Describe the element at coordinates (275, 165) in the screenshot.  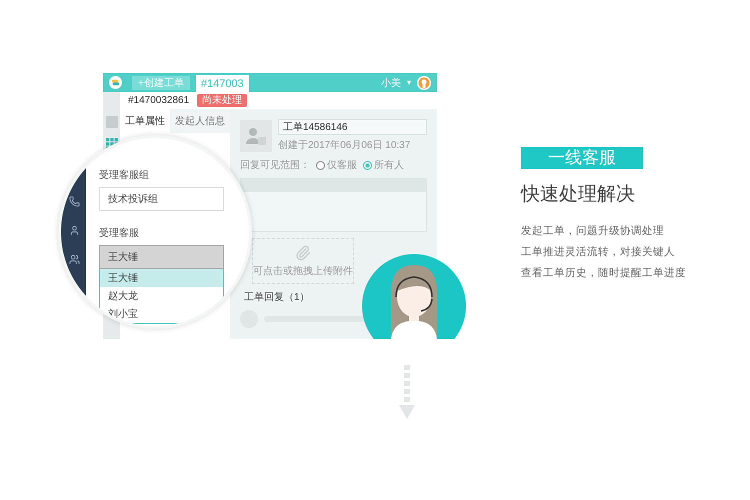
I see `visibility-label: 回复可见范围：` at that location.